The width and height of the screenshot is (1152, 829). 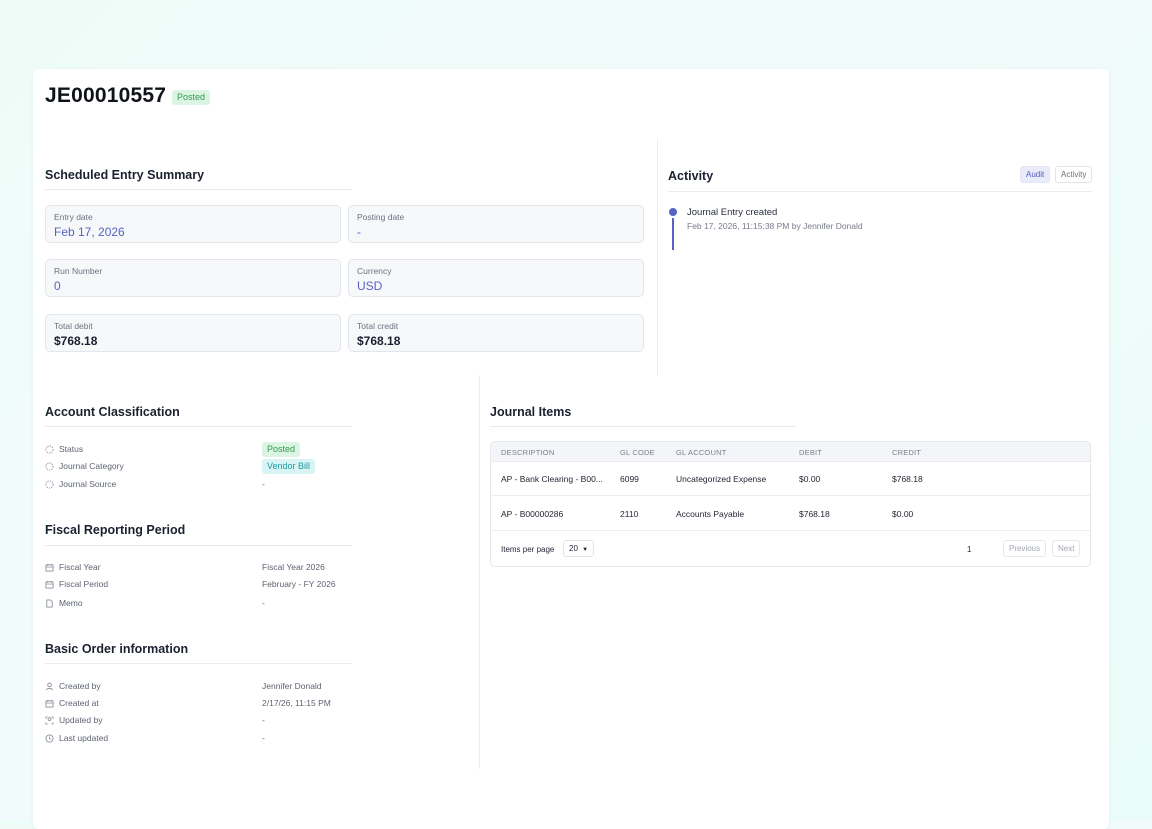 What do you see at coordinates (193, 224) in the screenshot?
I see `field-entry-date: Entry date Feb 17, 2026` at bounding box center [193, 224].